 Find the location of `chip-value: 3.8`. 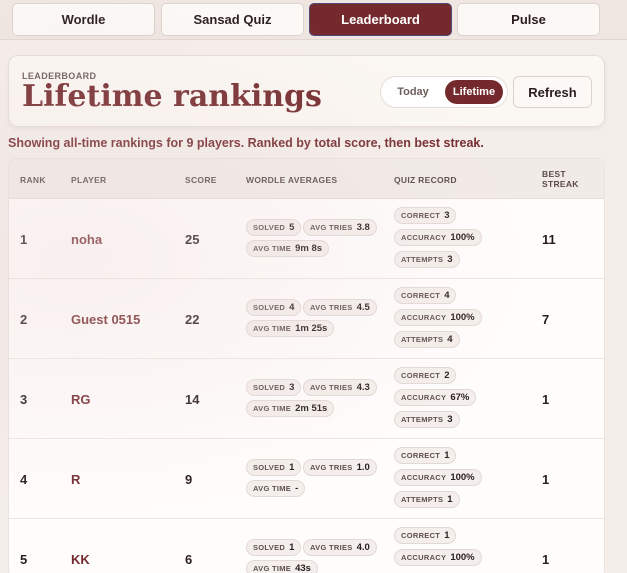

chip-value: 3.8 is located at coordinates (363, 227).